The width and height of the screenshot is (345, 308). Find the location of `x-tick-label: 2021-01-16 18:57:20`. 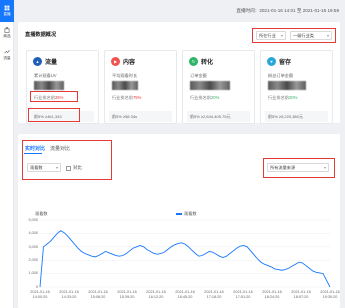

x-tick-label: 2021-01-16 18:57:20 is located at coordinates (301, 295).